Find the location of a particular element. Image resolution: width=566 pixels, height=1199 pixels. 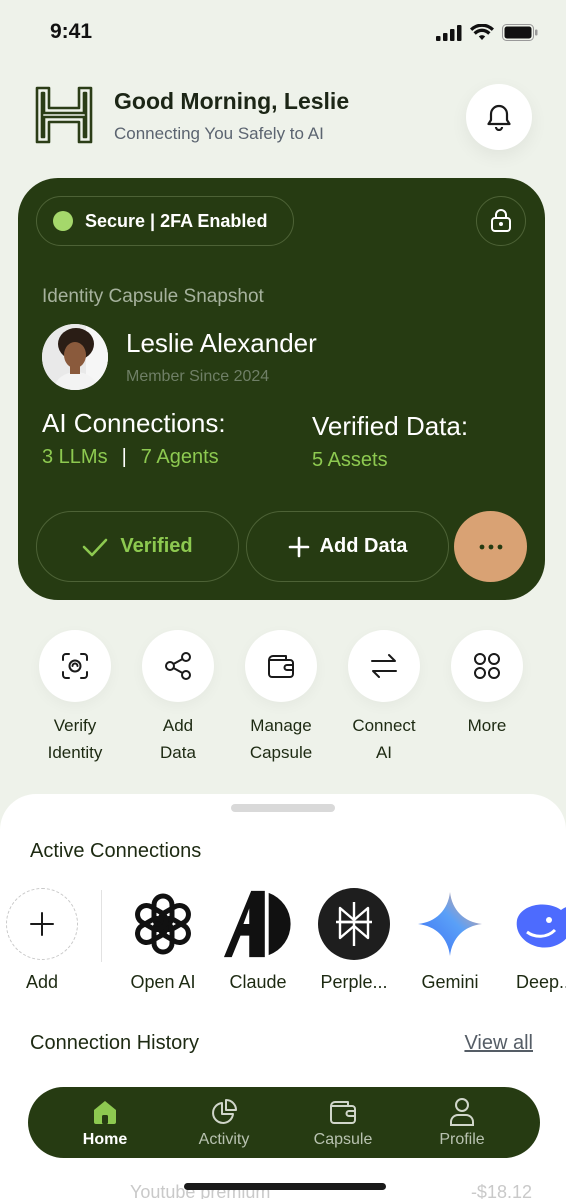

status-icons is located at coordinates (487, 32).